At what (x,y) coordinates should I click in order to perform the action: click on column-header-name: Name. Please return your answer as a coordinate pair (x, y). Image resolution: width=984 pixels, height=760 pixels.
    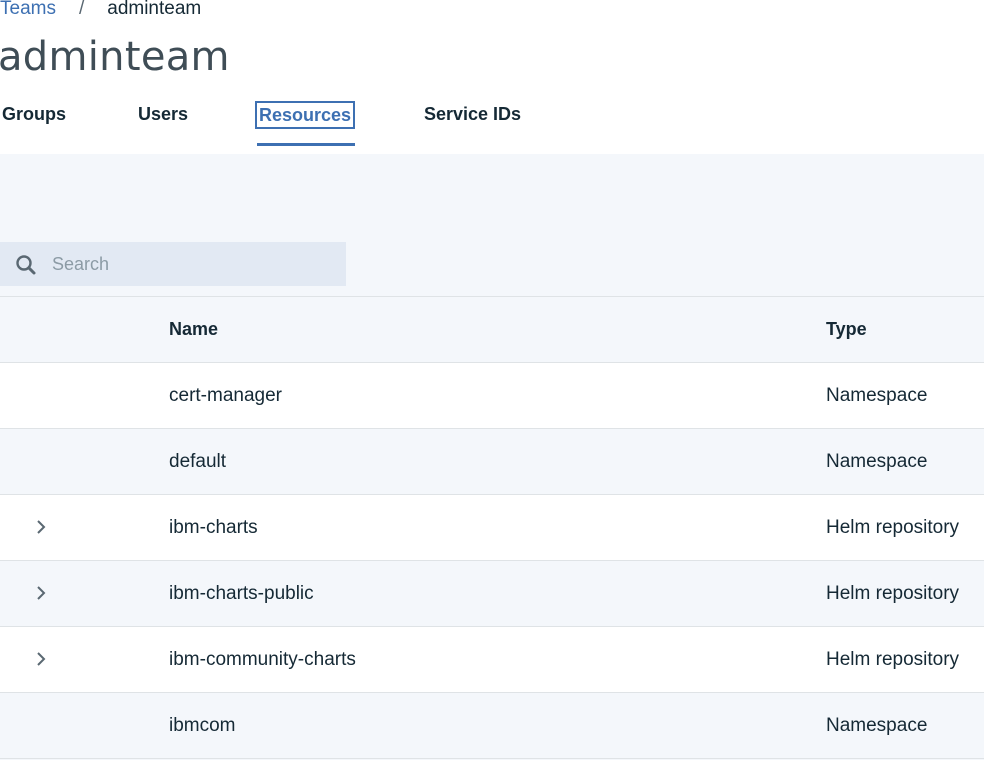
    Looking at the image, I should click on (193, 329).